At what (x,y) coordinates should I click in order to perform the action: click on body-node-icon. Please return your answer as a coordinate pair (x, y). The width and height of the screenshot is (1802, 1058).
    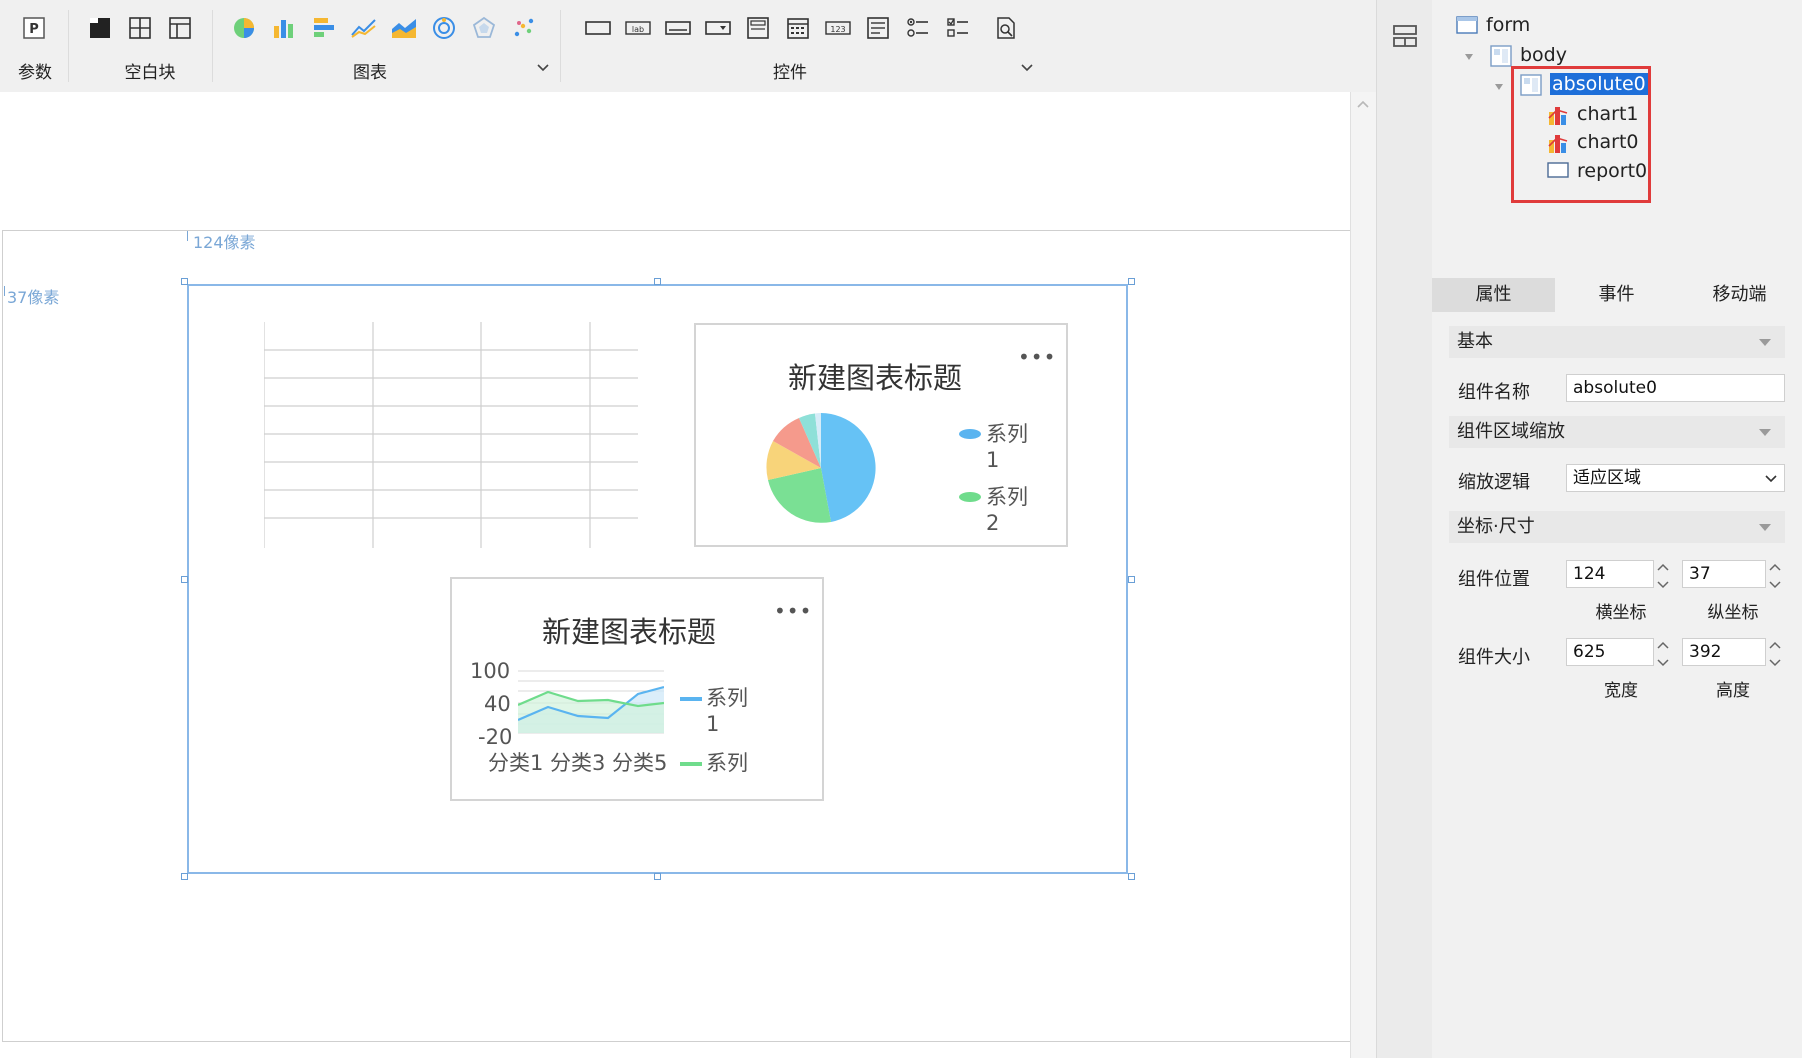
    Looking at the image, I should click on (1501, 56).